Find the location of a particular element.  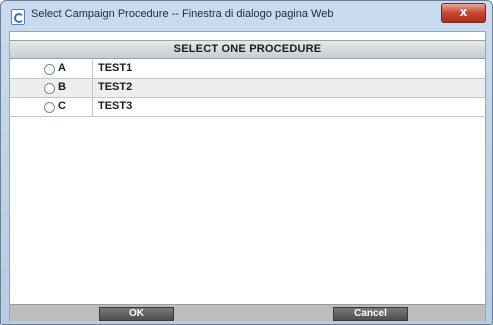

procedure-name: TEST1 is located at coordinates (115, 68).